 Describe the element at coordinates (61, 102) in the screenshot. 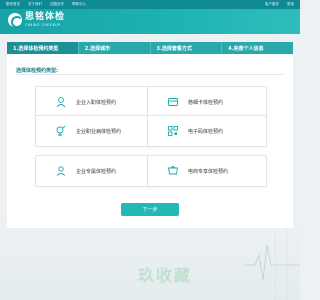

I see `employee-icon` at that location.